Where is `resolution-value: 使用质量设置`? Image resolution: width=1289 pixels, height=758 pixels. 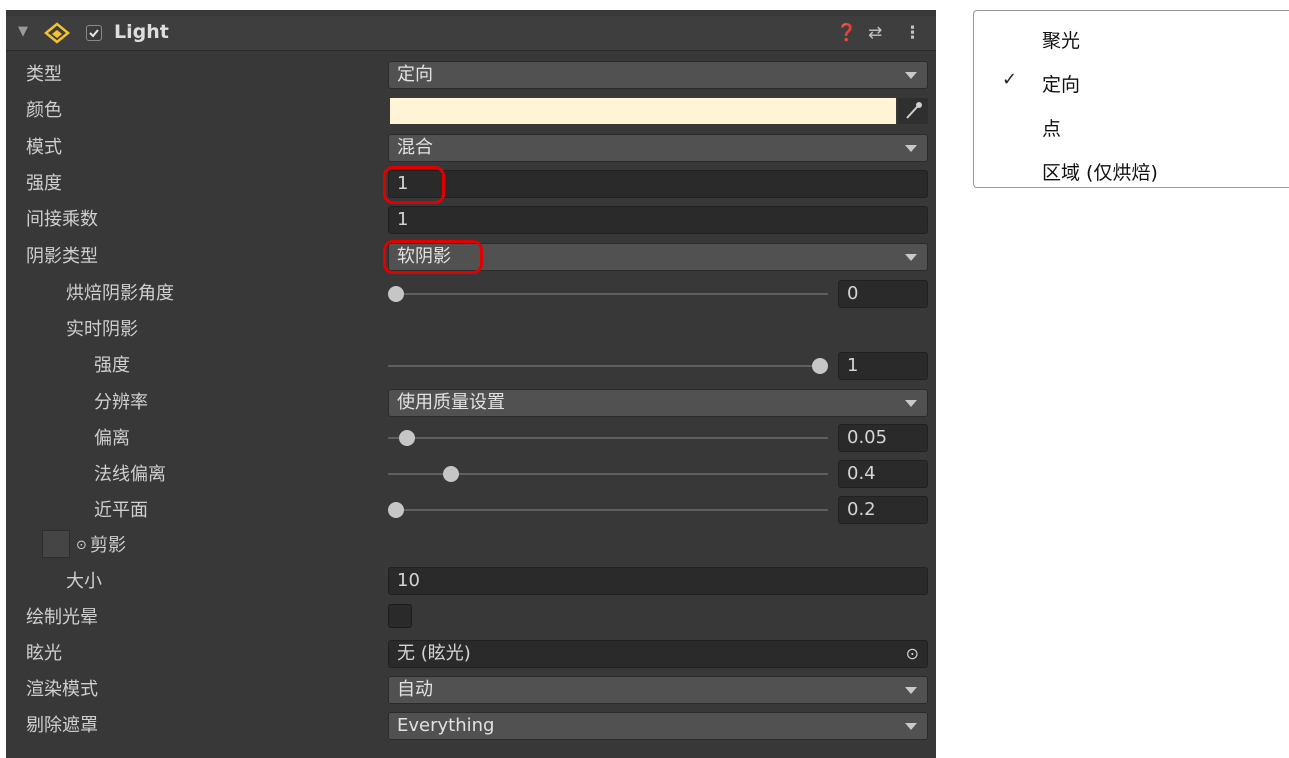 resolution-value: 使用质量设置 is located at coordinates (451, 402).